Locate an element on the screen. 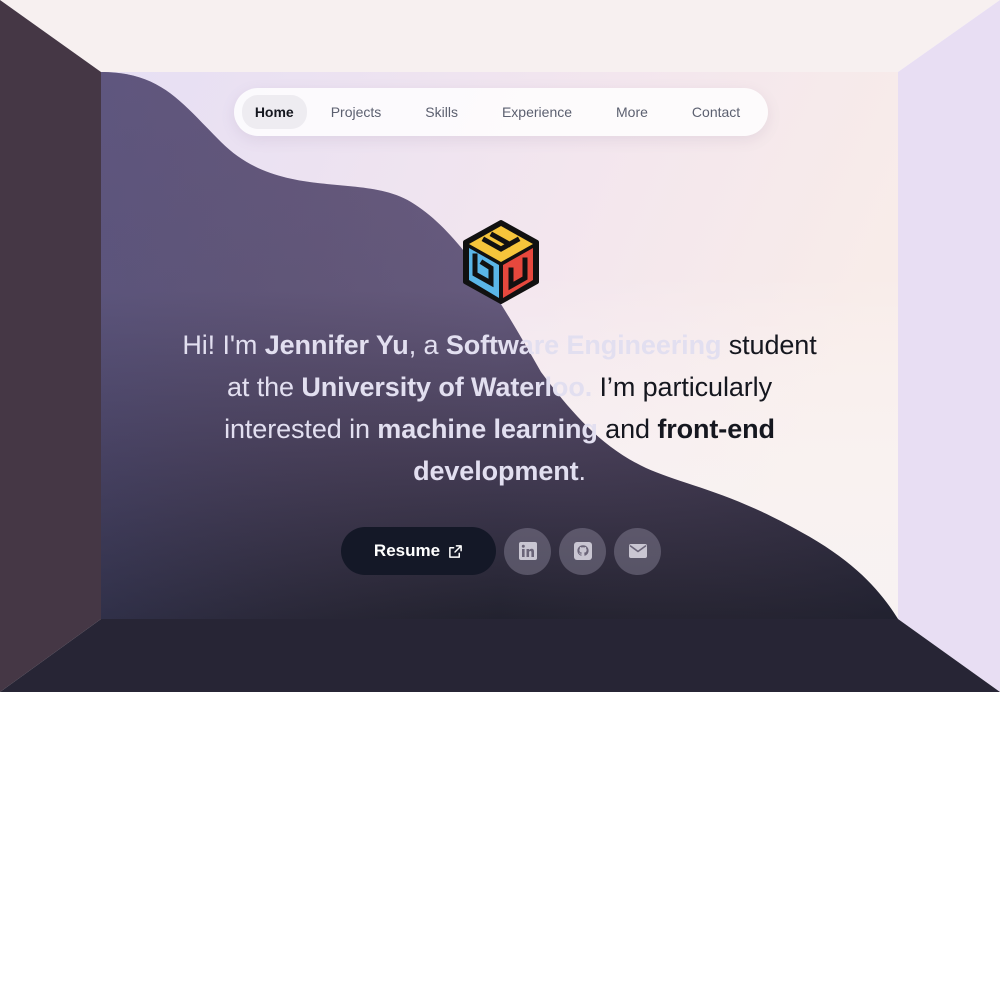 The image size is (1000, 1000). intro-text-part: interested in is located at coordinates (301, 429).